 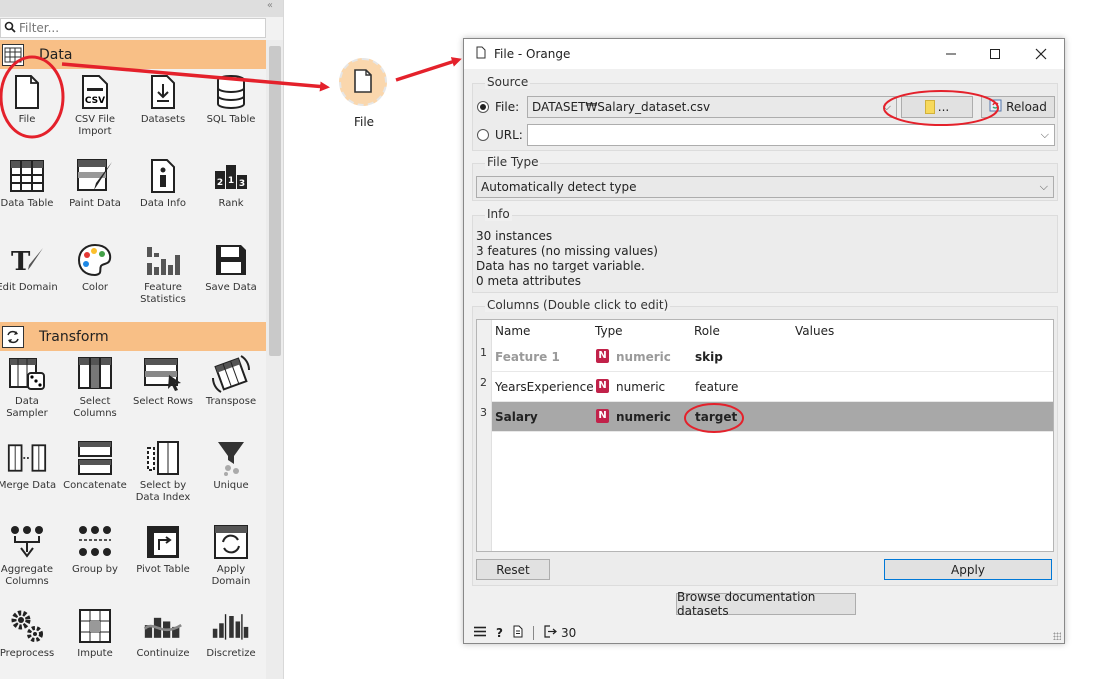 What do you see at coordinates (231, 287) in the screenshot?
I see `widget-label: Save Data` at bounding box center [231, 287].